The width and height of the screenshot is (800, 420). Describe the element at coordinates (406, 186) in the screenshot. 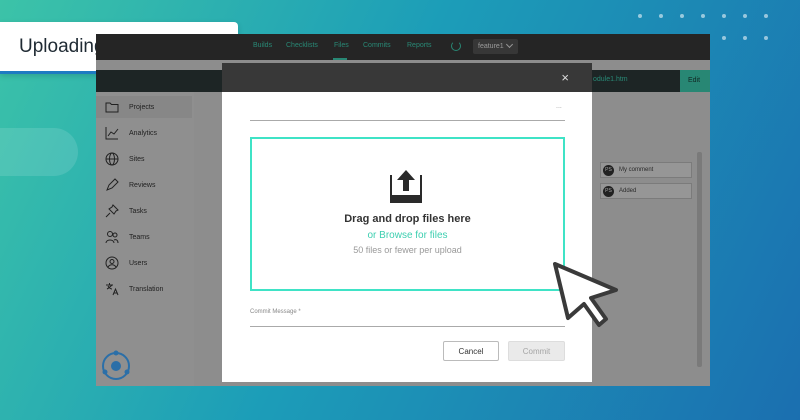

I see `upload-icon` at that location.